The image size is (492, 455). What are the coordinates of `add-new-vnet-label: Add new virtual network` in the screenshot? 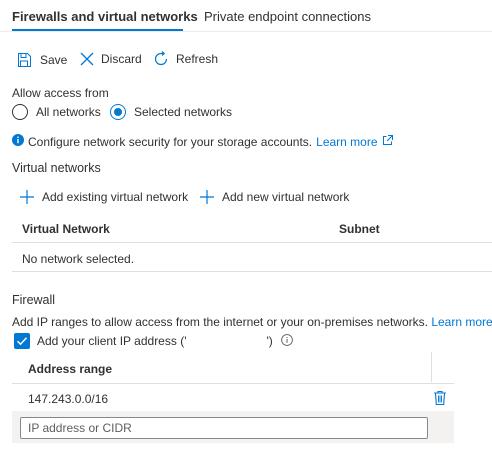 It's located at (286, 197).